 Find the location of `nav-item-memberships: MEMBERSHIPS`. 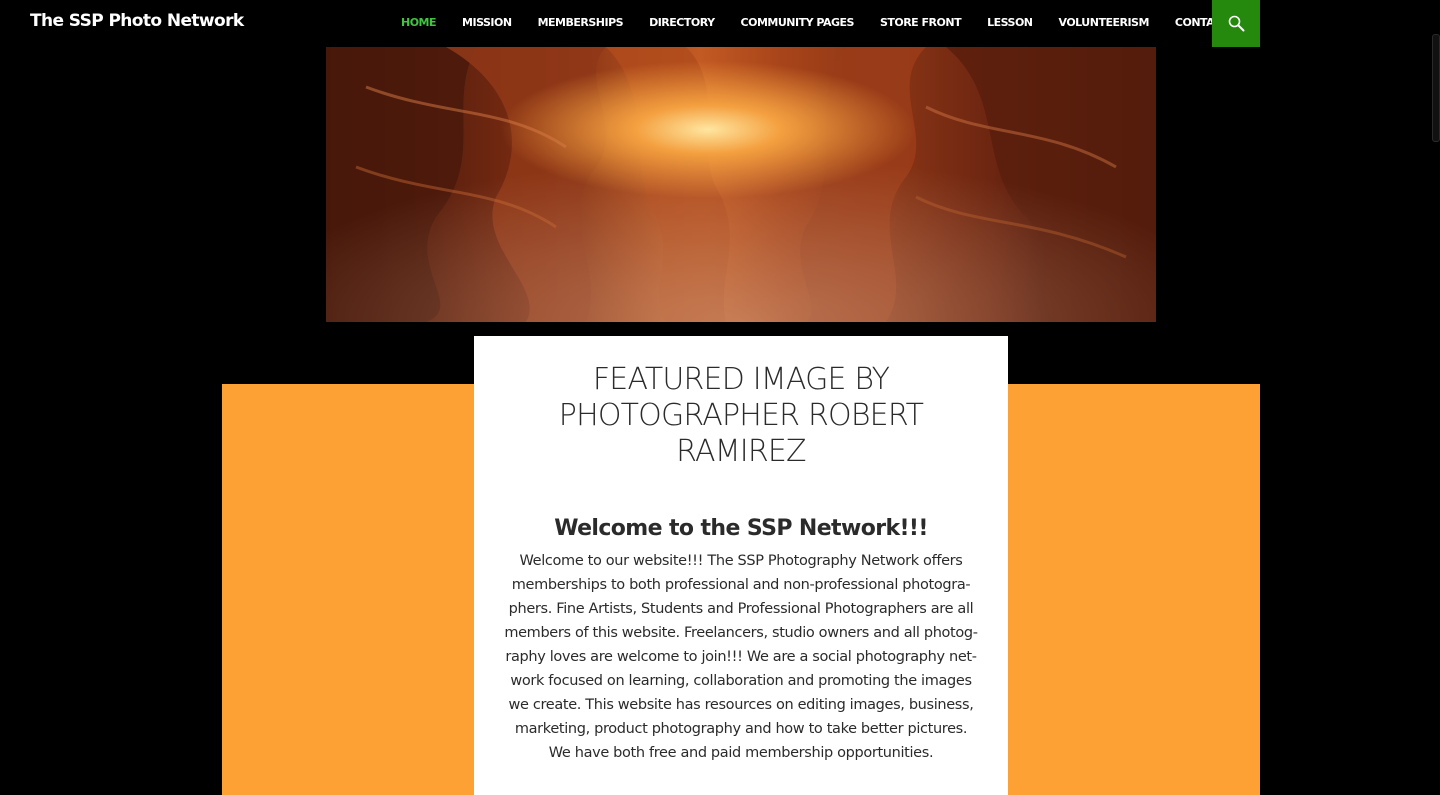

nav-item-memberships: MEMBERSHIPS is located at coordinates (580, 23).